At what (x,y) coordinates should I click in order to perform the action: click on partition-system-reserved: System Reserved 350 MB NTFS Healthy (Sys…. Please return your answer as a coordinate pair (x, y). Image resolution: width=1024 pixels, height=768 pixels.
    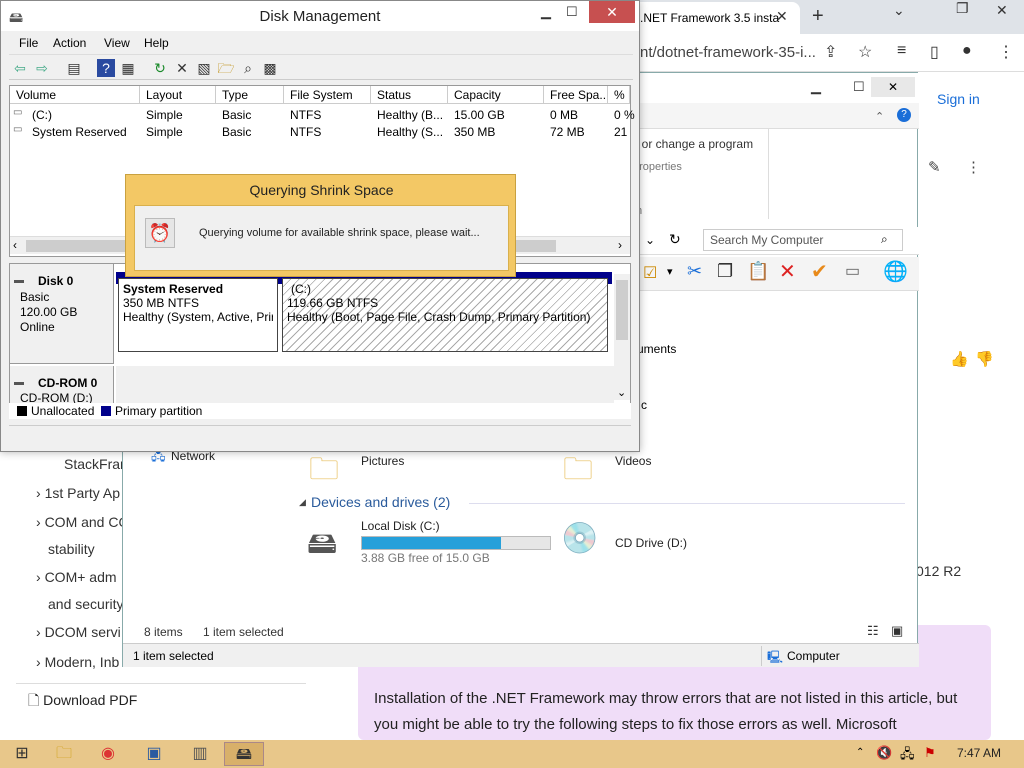
    Looking at the image, I should click on (198, 315).